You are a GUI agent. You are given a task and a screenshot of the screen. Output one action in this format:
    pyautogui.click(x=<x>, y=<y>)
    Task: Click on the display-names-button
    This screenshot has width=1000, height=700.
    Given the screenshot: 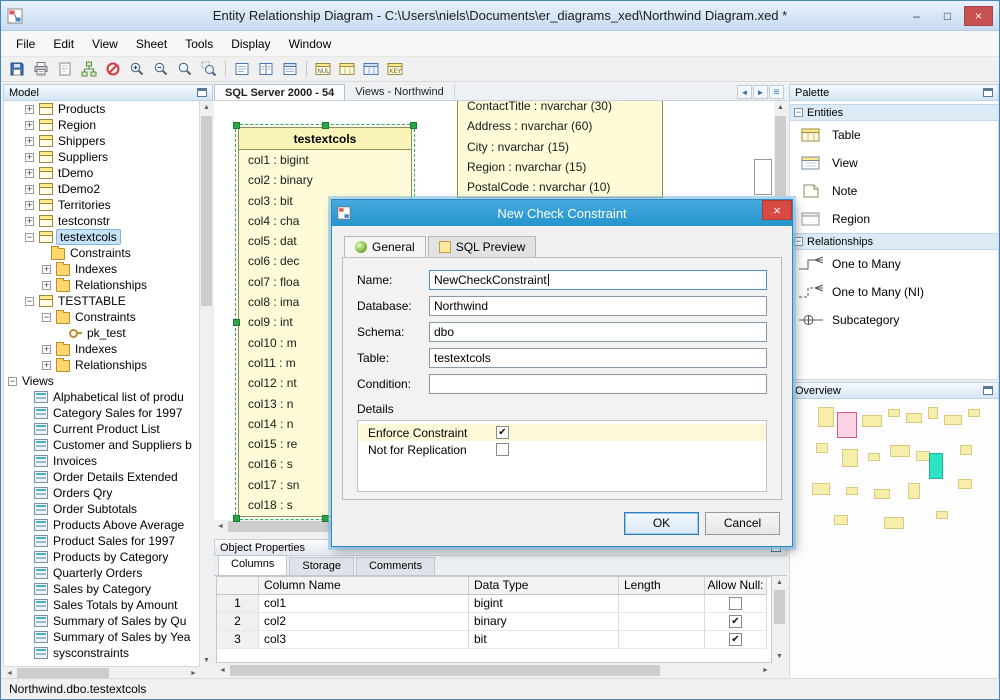 What is the action you would take?
    pyautogui.click(x=242, y=69)
    